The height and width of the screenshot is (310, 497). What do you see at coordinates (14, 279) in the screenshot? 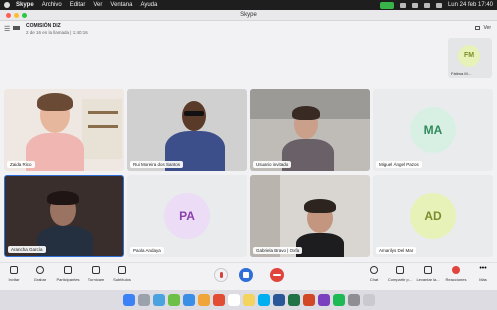
I see `invite-label: Invitar` at bounding box center [14, 279].